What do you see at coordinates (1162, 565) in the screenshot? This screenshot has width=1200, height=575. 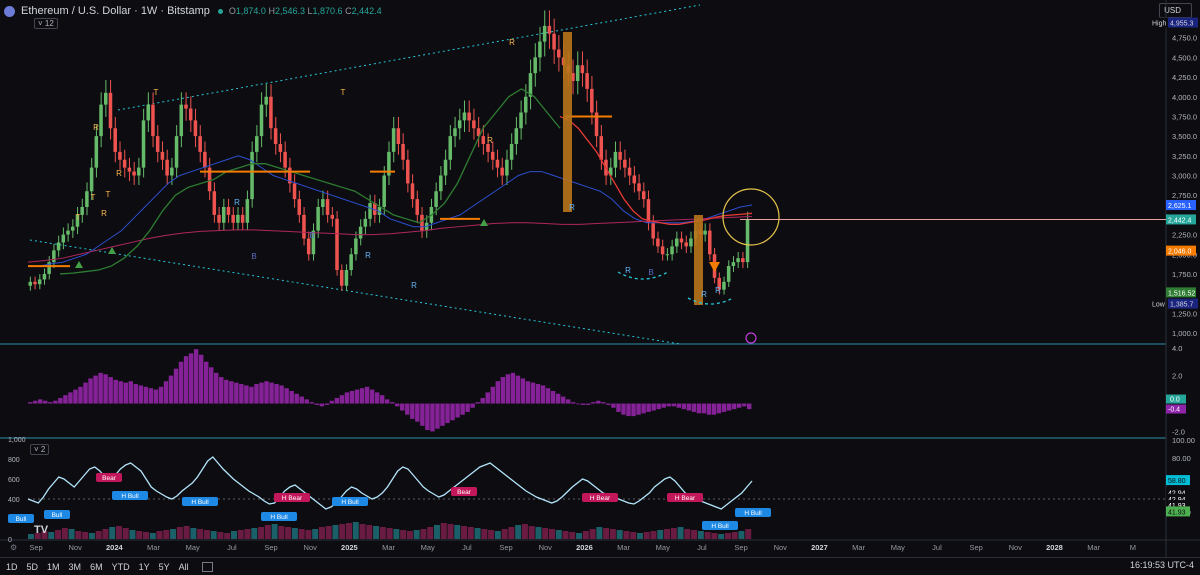 I see `clock-timezone: 16:19:53 UTC-4` at bounding box center [1162, 565].